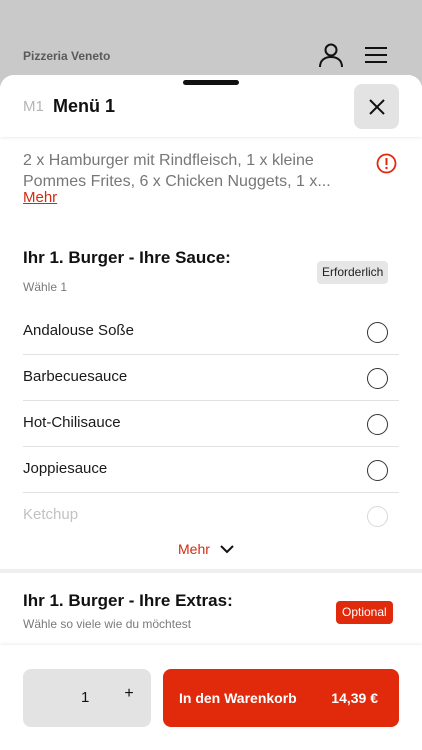 The width and height of the screenshot is (422, 750). Describe the element at coordinates (211, 470) in the screenshot. I see `sauce-option-joppie: Joppiesauce` at that location.